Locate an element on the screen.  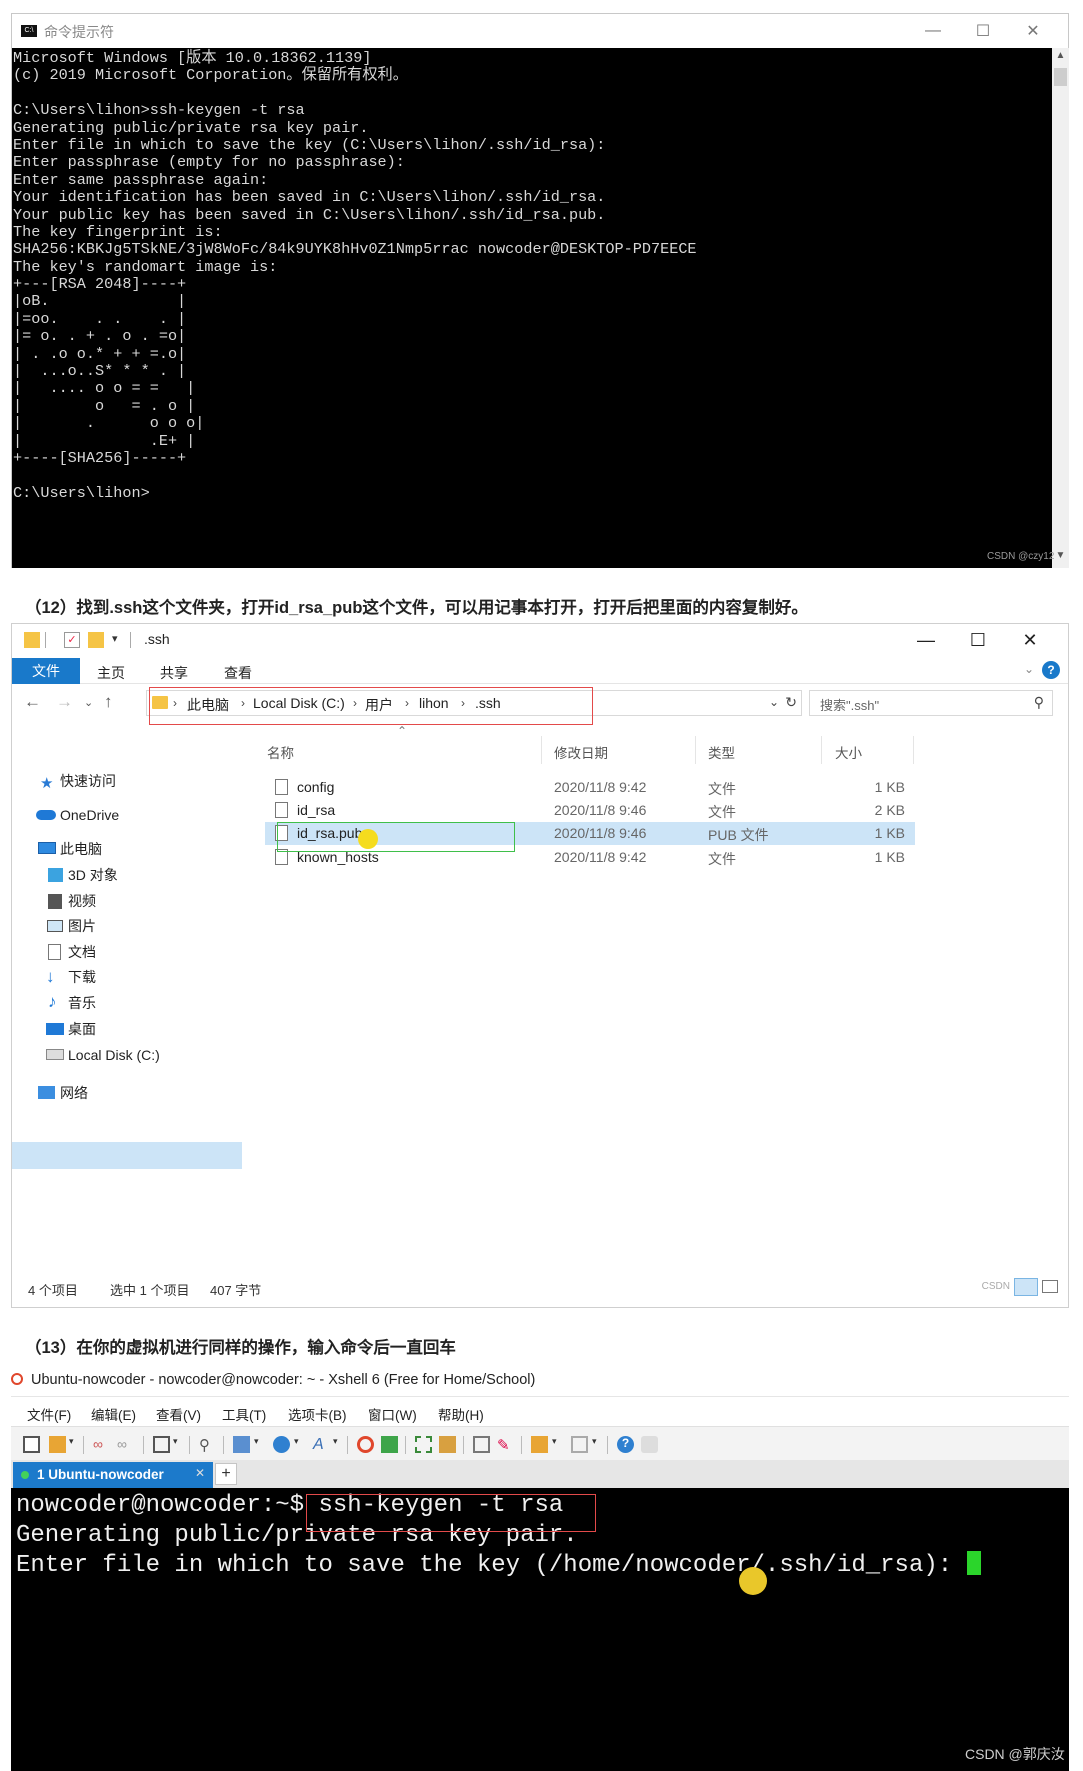
file-row: id_rsa 2020/11/8 9:46 文件 2 KB is located at coordinates (590, 810).